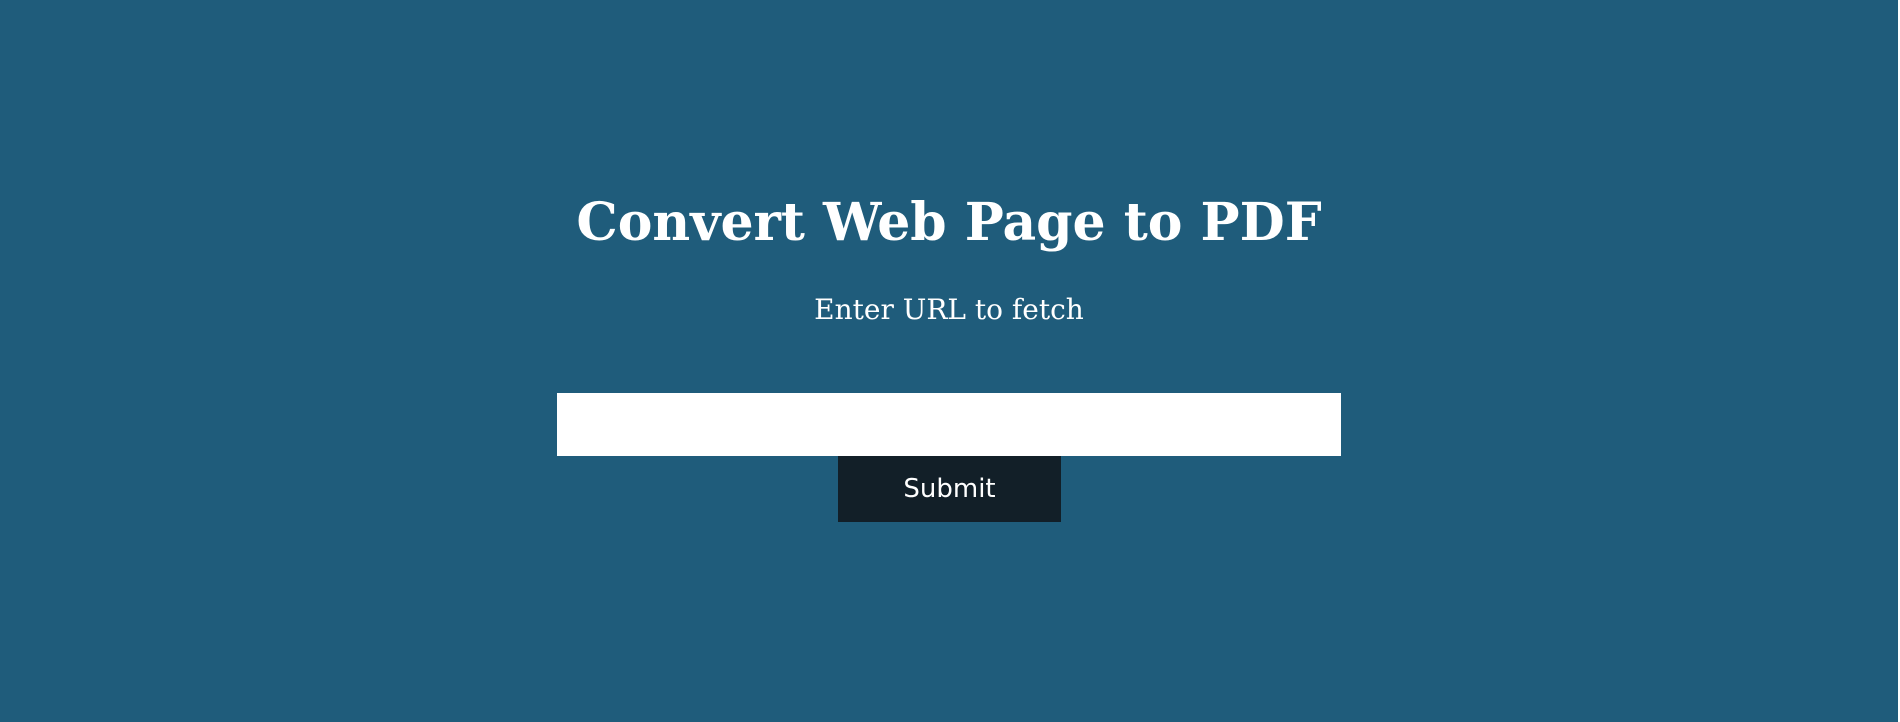 The width and height of the screenshot is (1900, 722). I want to click on url-input, so click(949, 424).